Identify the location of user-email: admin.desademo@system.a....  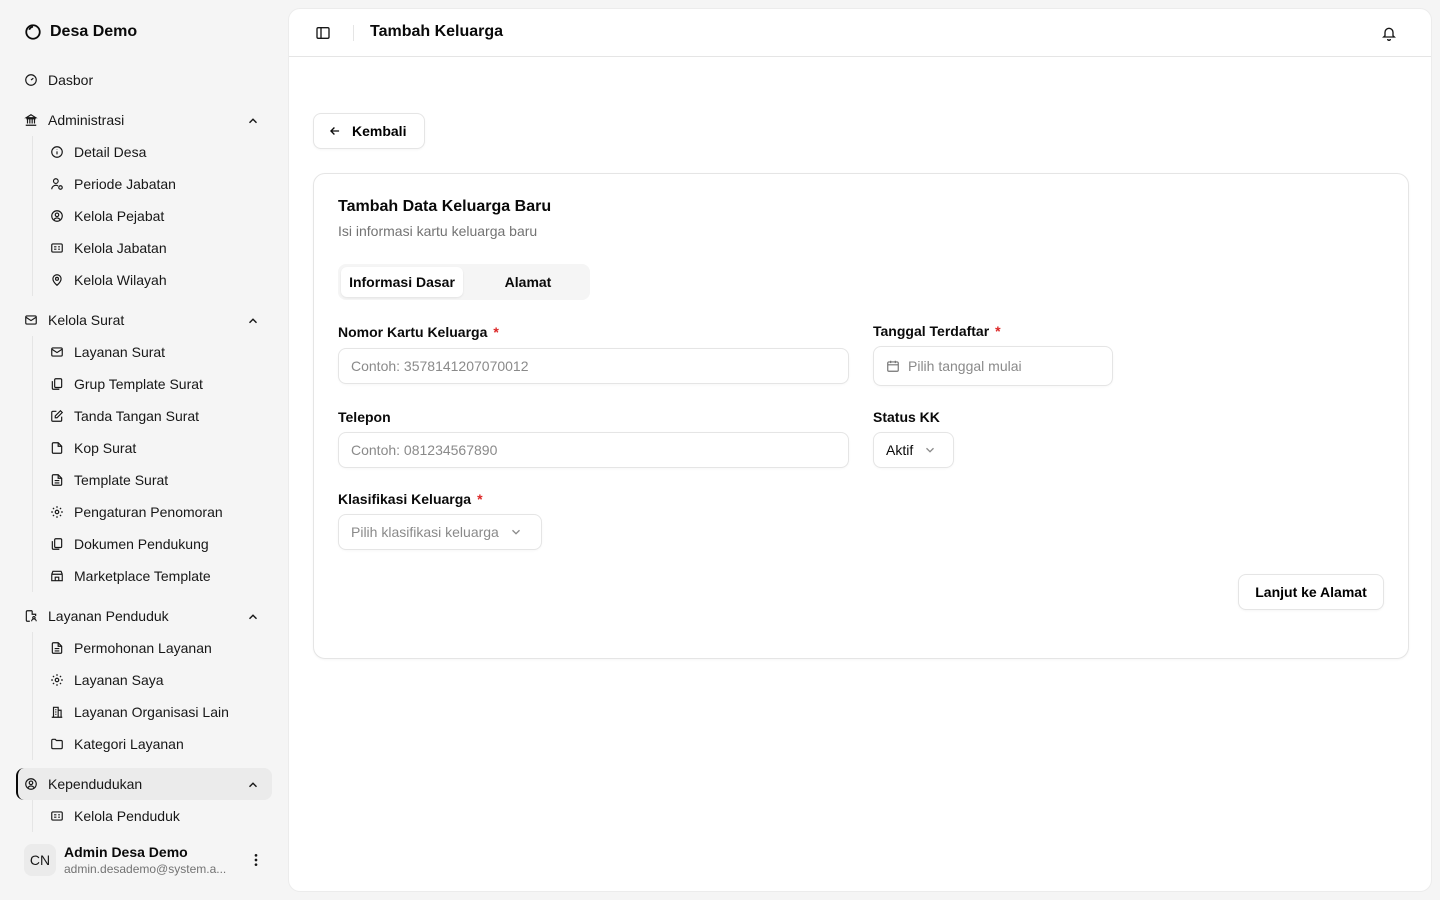
(145, 869).